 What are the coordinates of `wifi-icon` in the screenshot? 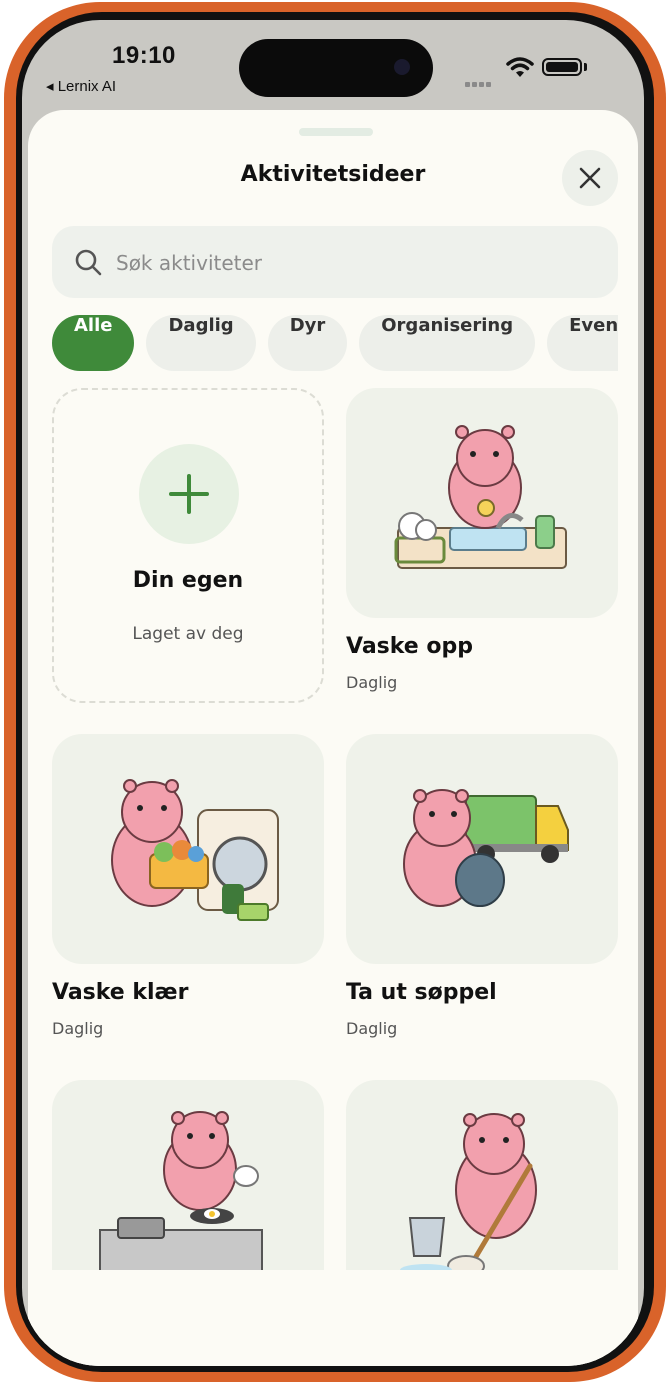 It's located at (520, 67).